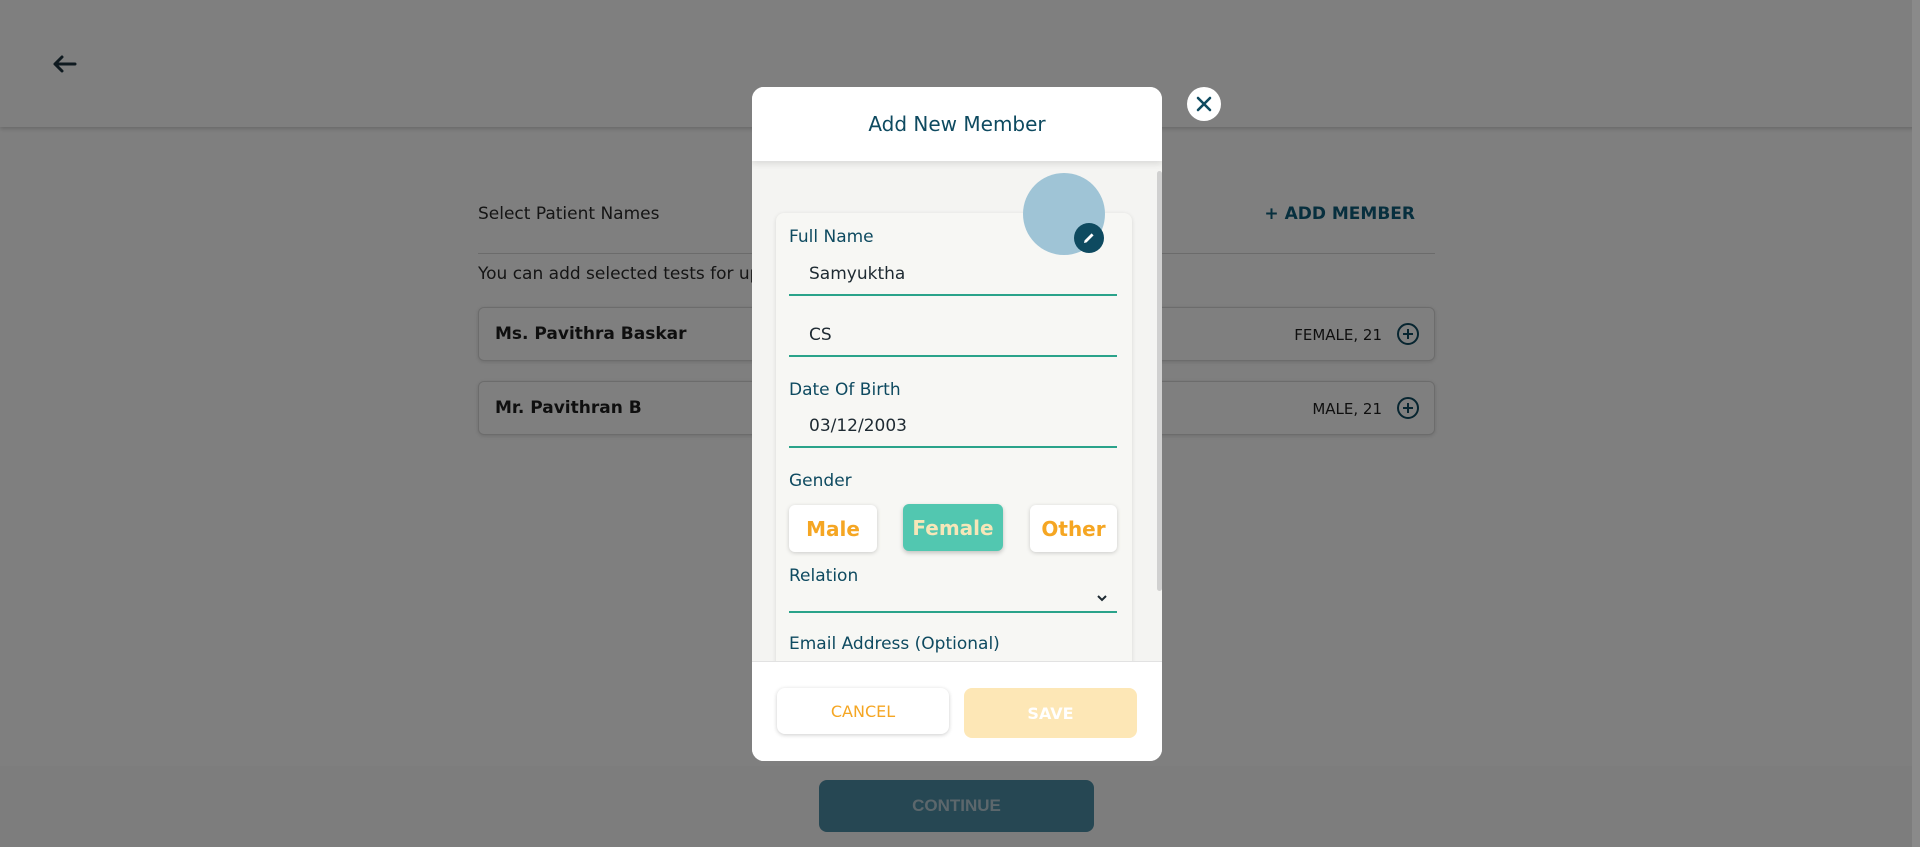 This screenshot has width=1920, height=847. What do you see at coordinates (957, 124) in the screenshot?
I see `modal-title: Add New Member` at bounding box center [957, 124].